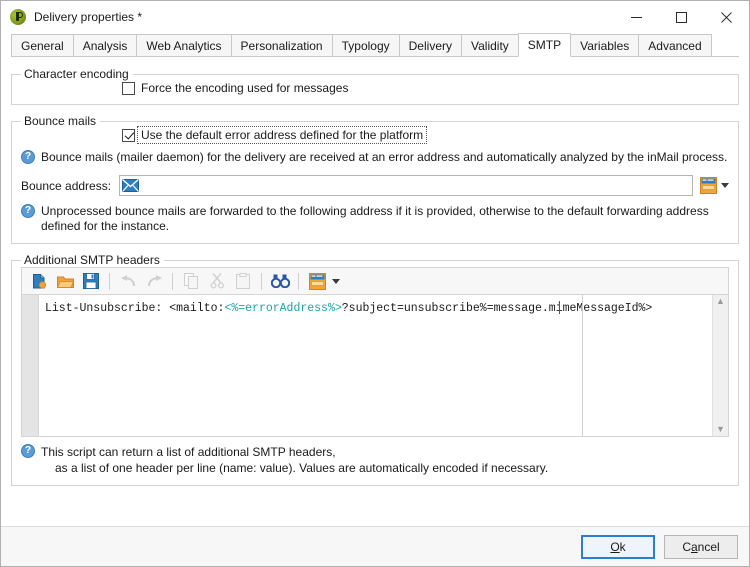 The image size is (750, 567). Describe the element at coordinates (708, 185) in the screenshot. I see `insert-personalization-button` at that location.